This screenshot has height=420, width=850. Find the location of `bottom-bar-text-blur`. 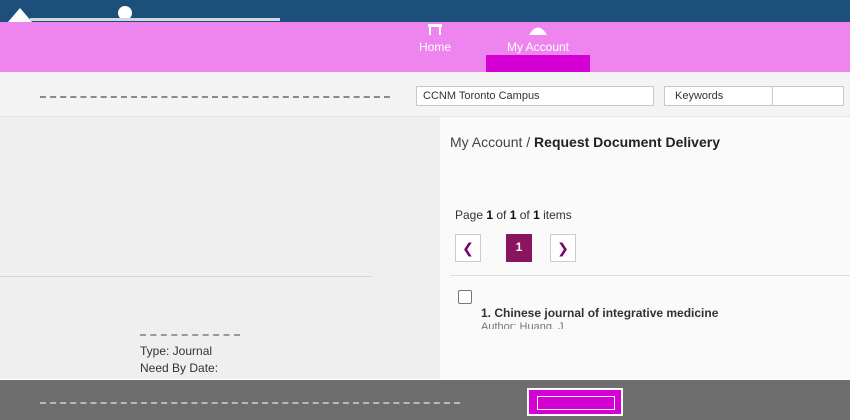

bottom-bar-text-blur is located at coordinates (250, 404).